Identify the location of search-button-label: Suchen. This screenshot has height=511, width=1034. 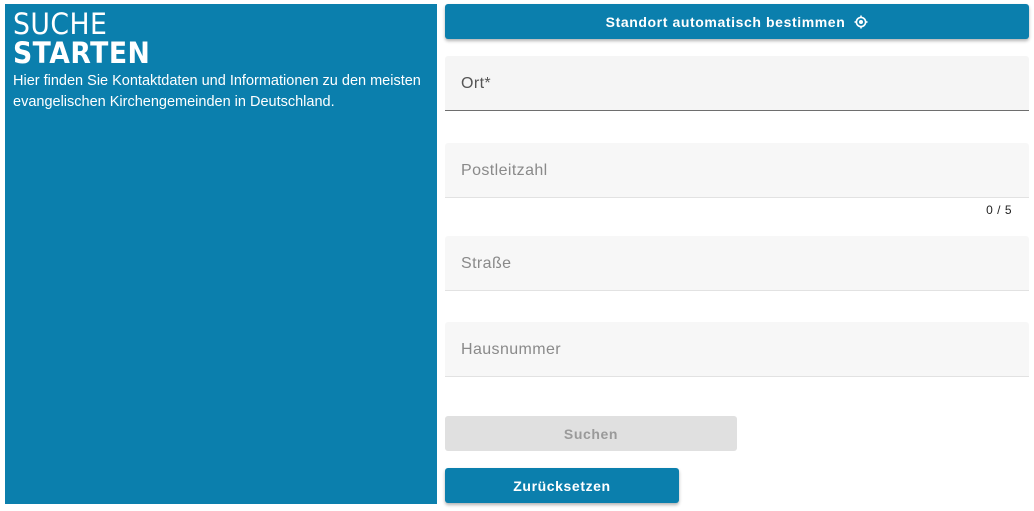
(591, 433).